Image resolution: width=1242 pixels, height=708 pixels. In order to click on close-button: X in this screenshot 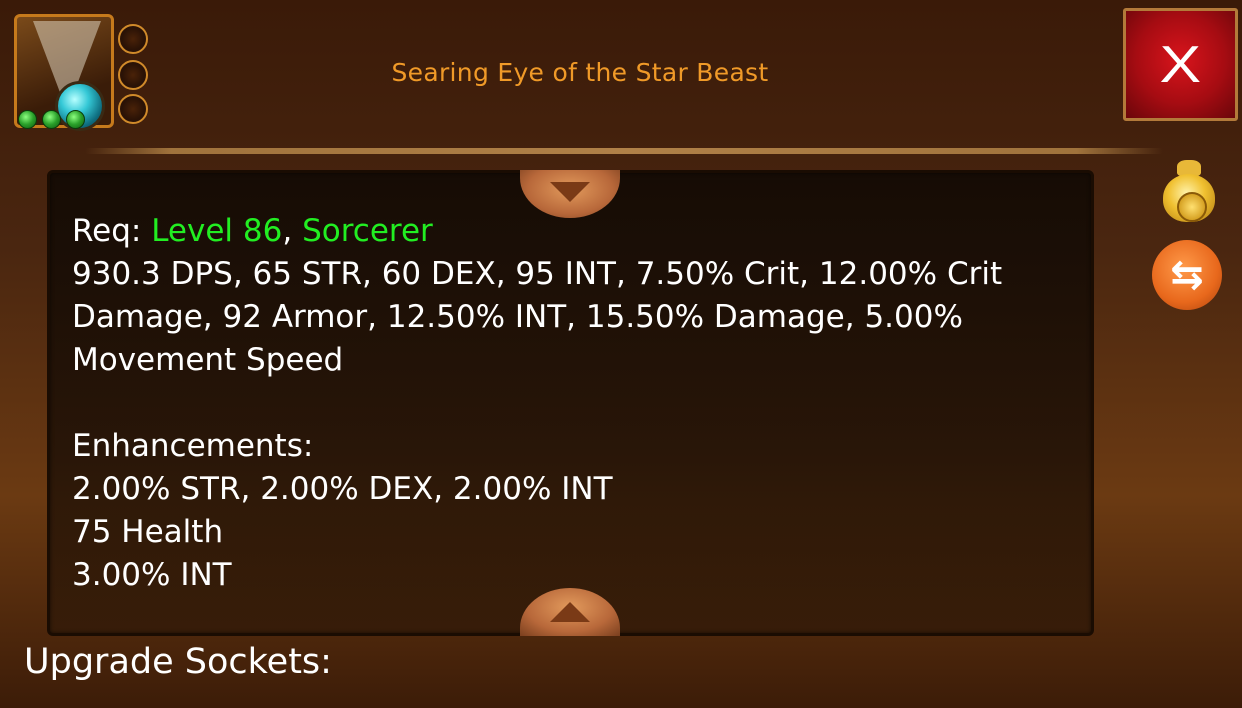, I will do `click(1180, 64)`.